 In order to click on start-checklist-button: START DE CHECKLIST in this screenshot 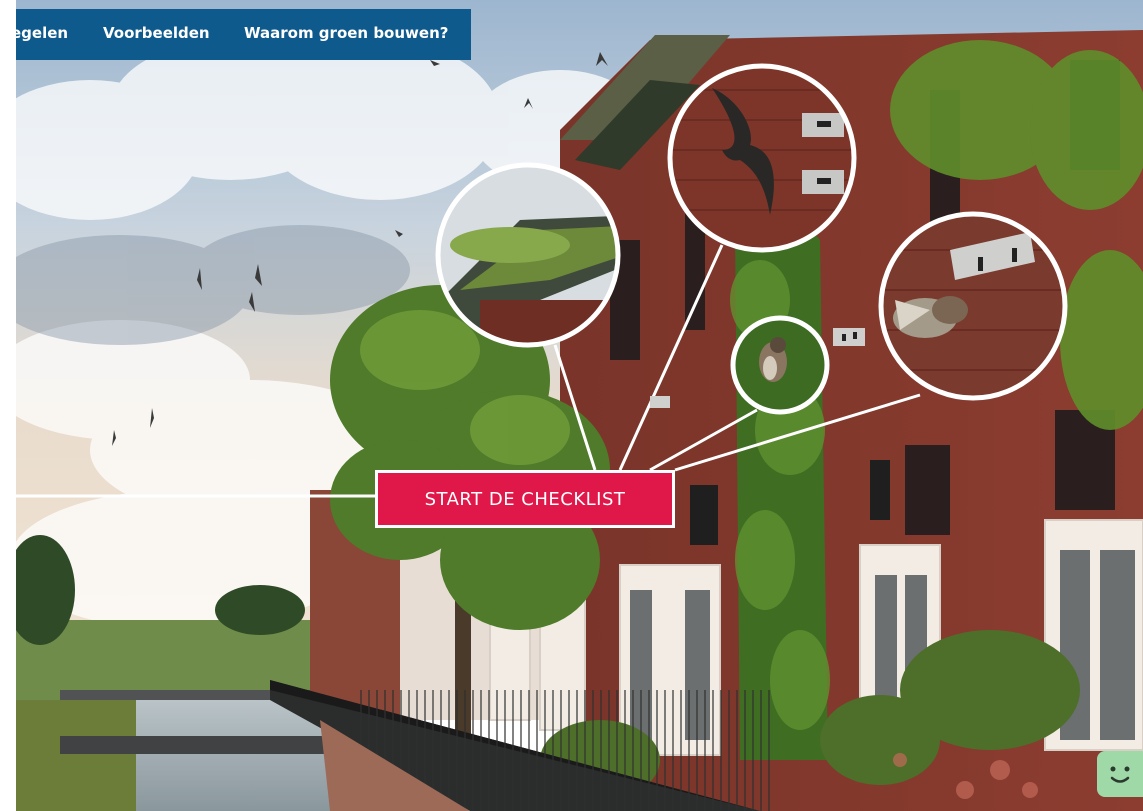, I will do `click(525, 499)`.